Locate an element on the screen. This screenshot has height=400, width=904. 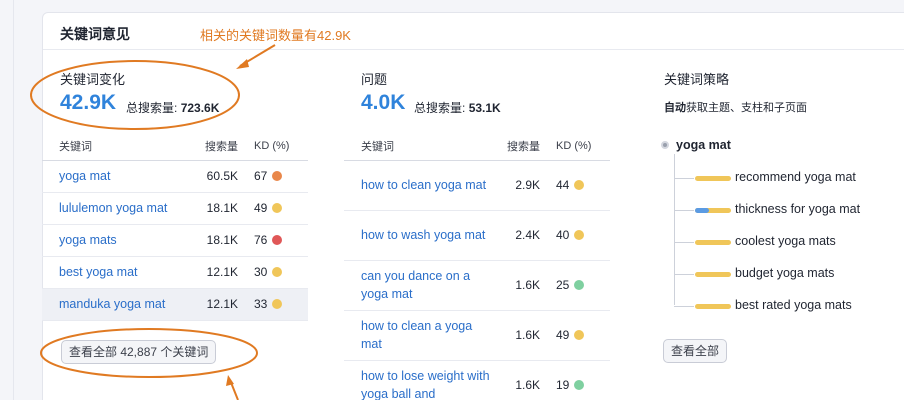
kd-value: 67 is located at coordinates (261, 176).